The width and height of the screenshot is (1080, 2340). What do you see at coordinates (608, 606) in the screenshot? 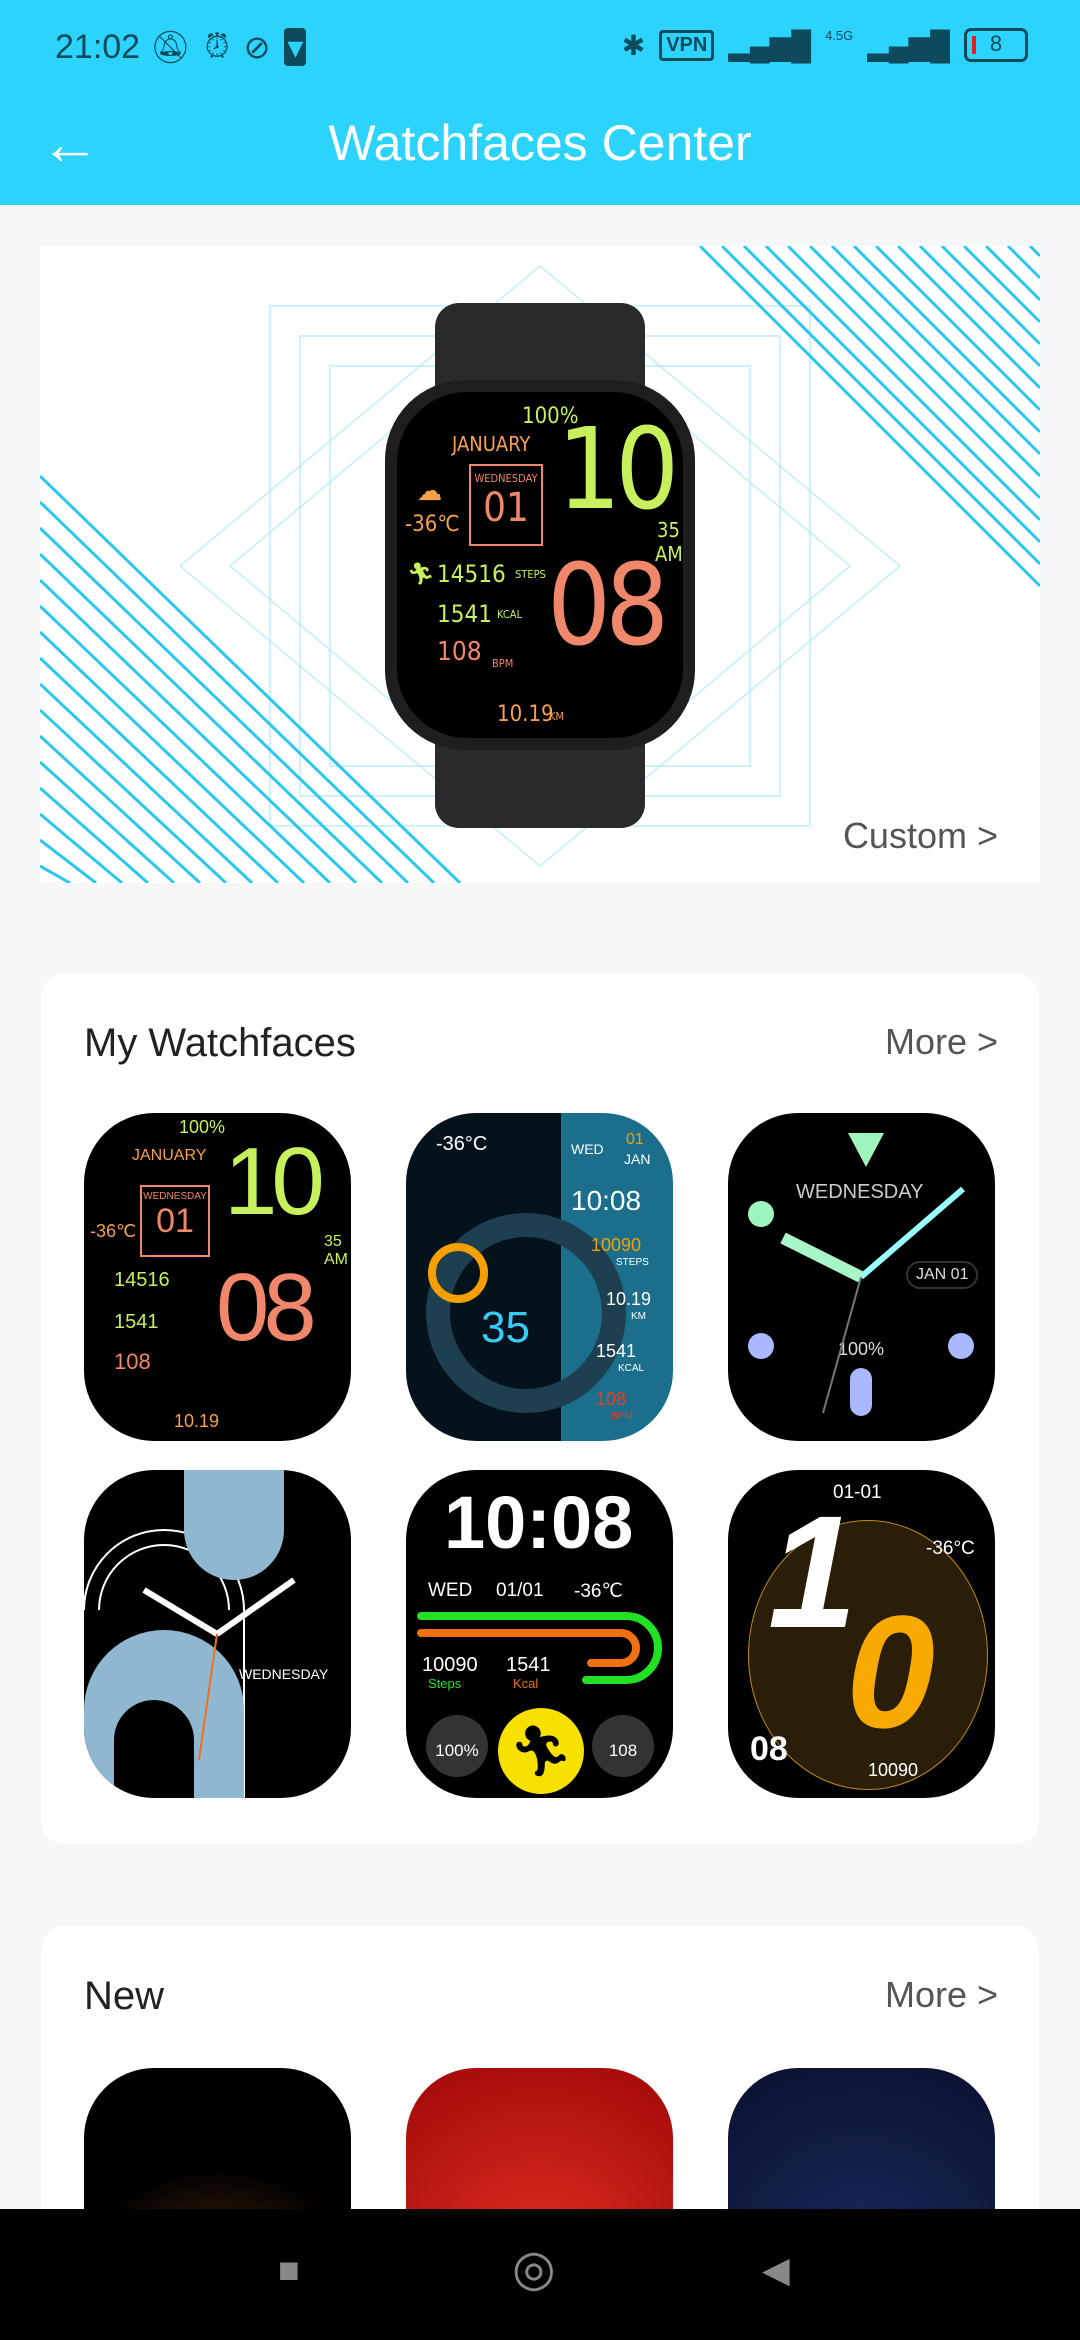
I see `minute: 08` at bounding box center [608, 606].